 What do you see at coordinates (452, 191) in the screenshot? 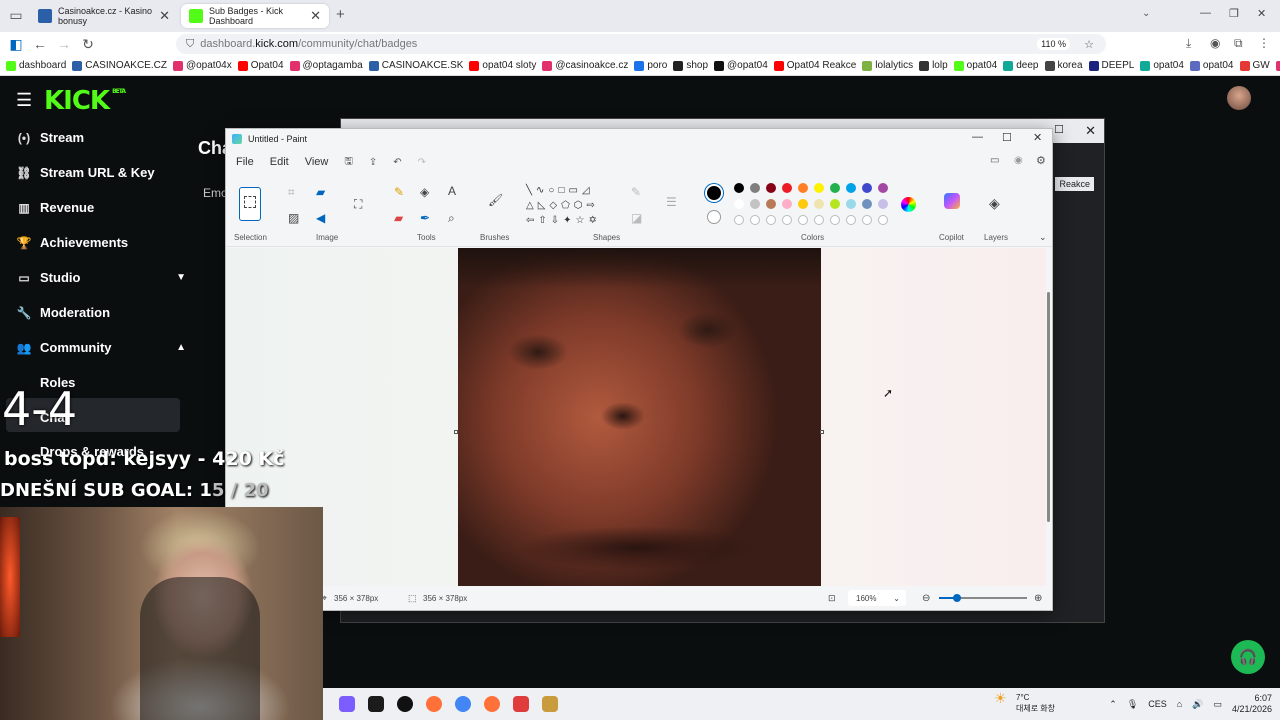
I see `text-icon: A` at bounding box center [452, 191].